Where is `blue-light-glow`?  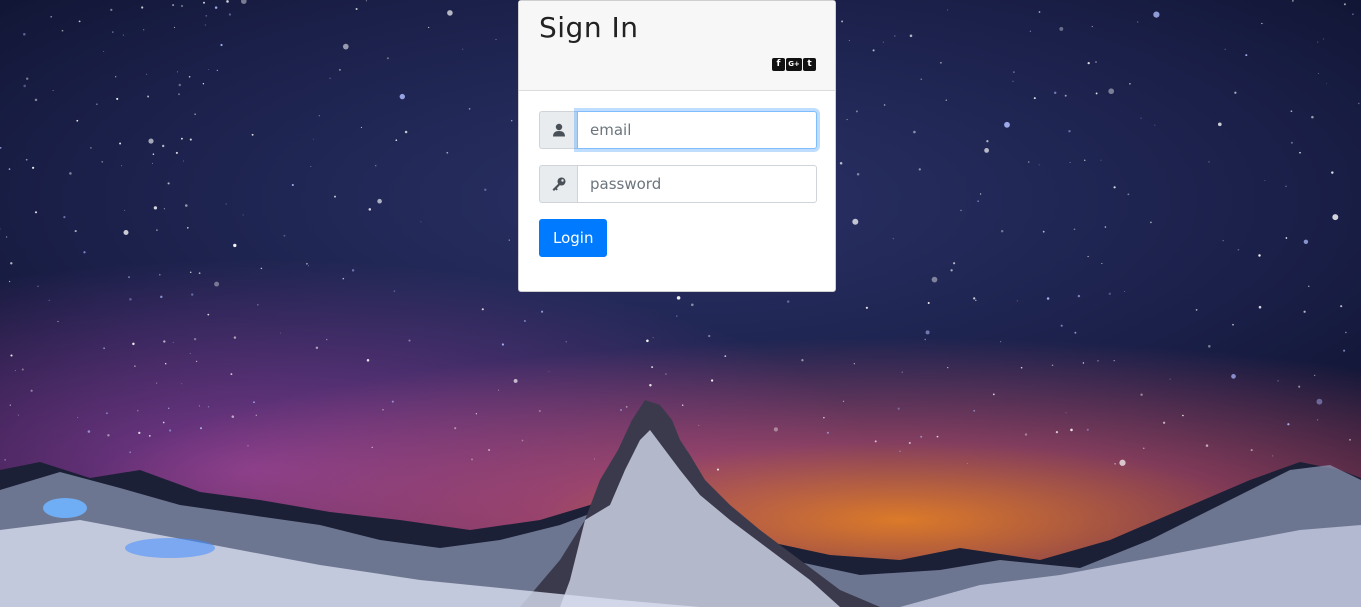 blue-light-glow is located at coordinates (65, 508).